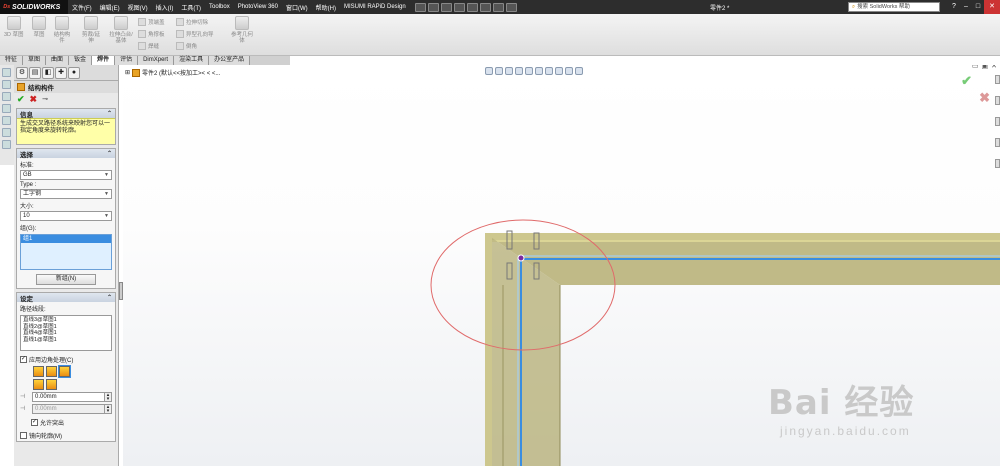 The height and width of the screenshot is (466, 1000). What do you see at coordinates (446, 7) in the screenshot?
I see `save-icon` at bounding box center [446, 7].